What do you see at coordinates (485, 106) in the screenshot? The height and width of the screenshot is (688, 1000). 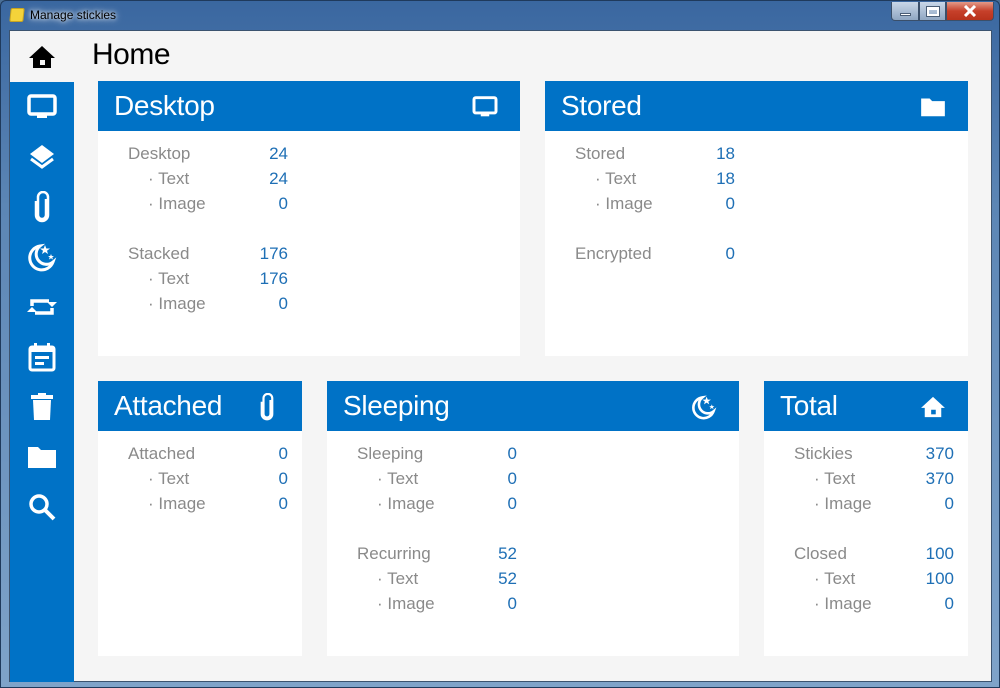 I see `monitor-icon` at bounding box center [485, 106].